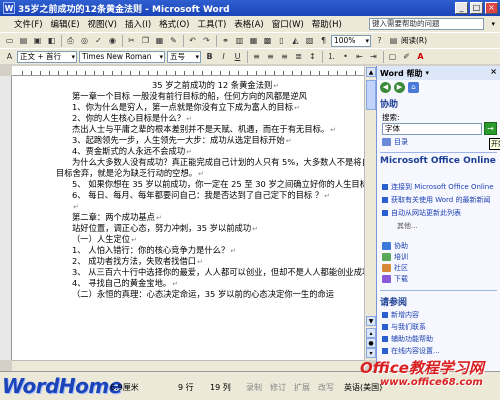 This screenshot has width=500, height=400. What do you see at coordinates (421, 213) in the screenshot?
I see `online-link-update: 自动从网站更新此列表` at bounding box center [421, 213].